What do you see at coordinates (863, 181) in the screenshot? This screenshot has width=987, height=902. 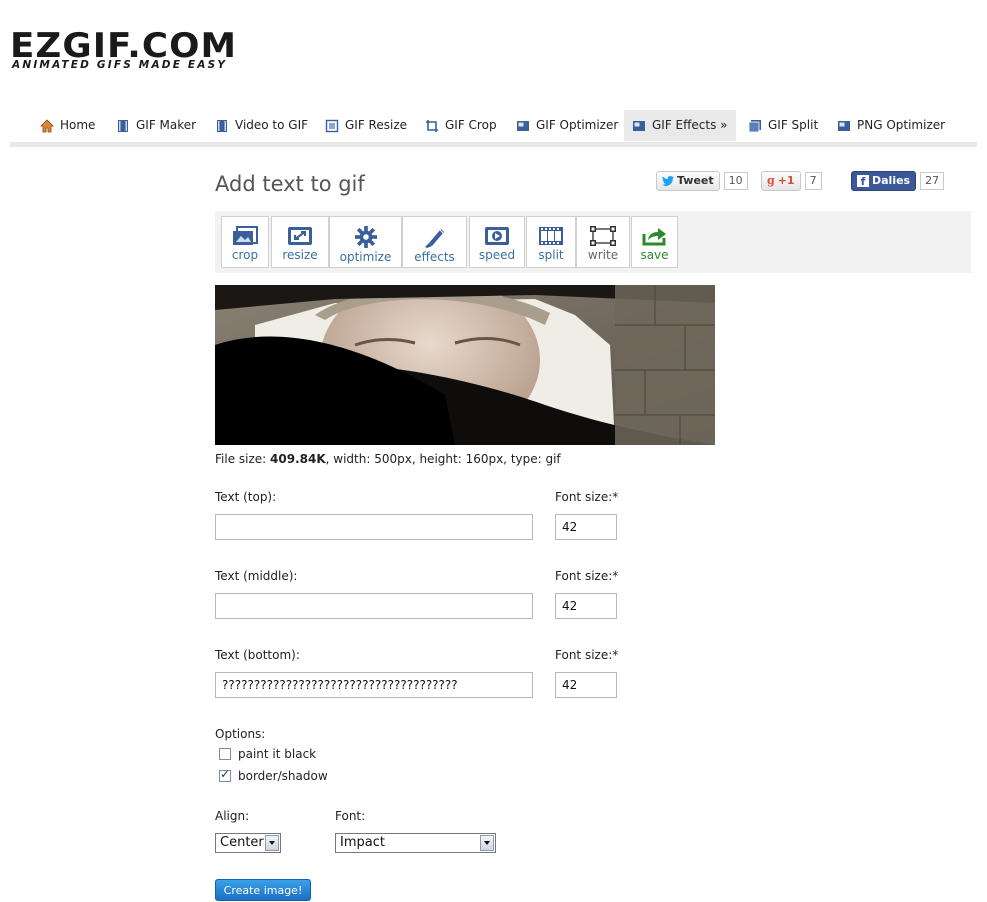 I see `facebook-icon: f` at bounding box center [863, 181].